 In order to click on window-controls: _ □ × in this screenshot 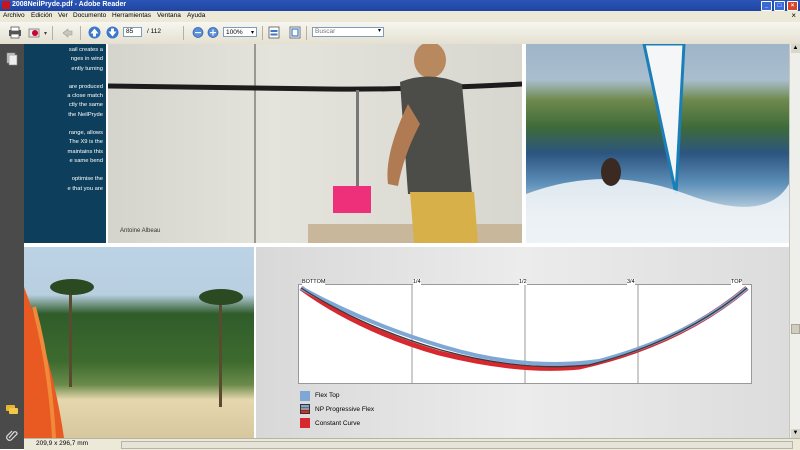, I will do `click(779, 6)`.